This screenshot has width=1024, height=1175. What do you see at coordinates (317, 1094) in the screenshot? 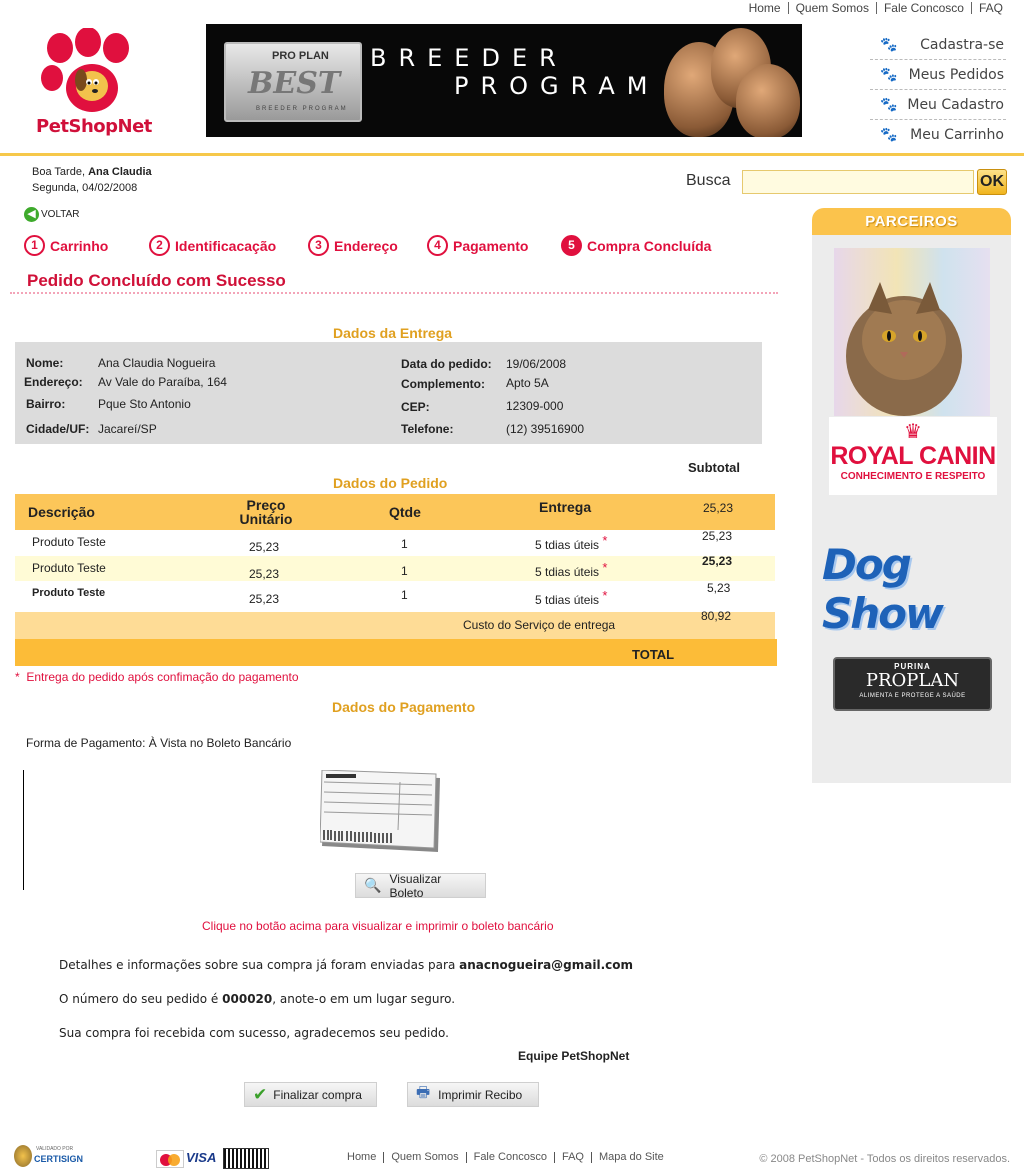
I see `finish-label: Finalizar compra` at bounding box center [317, 1094].